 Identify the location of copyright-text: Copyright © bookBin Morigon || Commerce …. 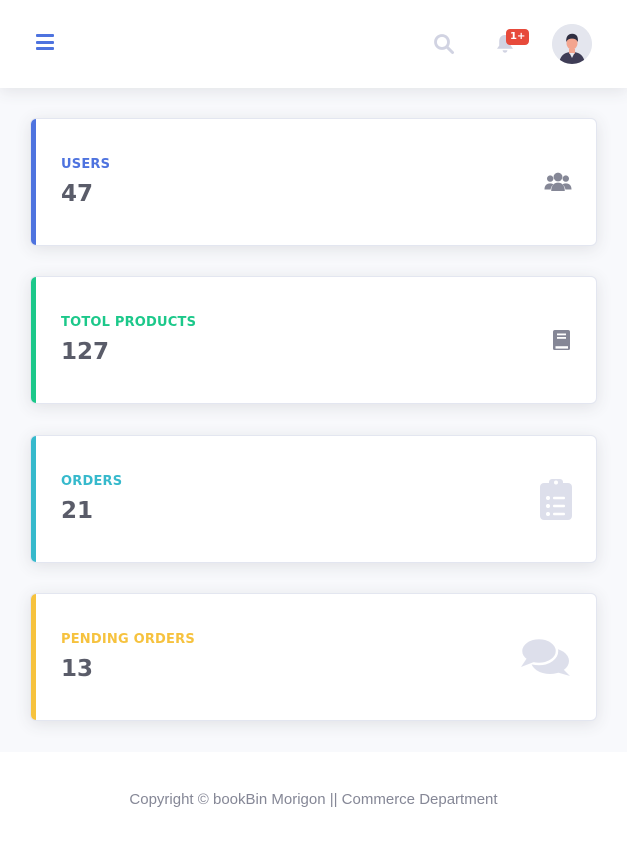
(313, 799).